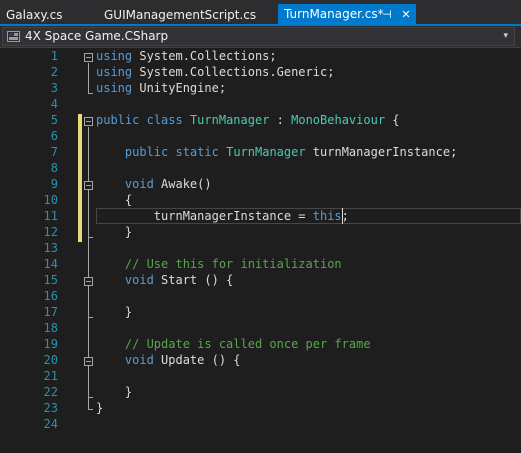 The width and height of the screenshot is (521, 453). I want to click on code-text: Awake(), so click(182, 184).